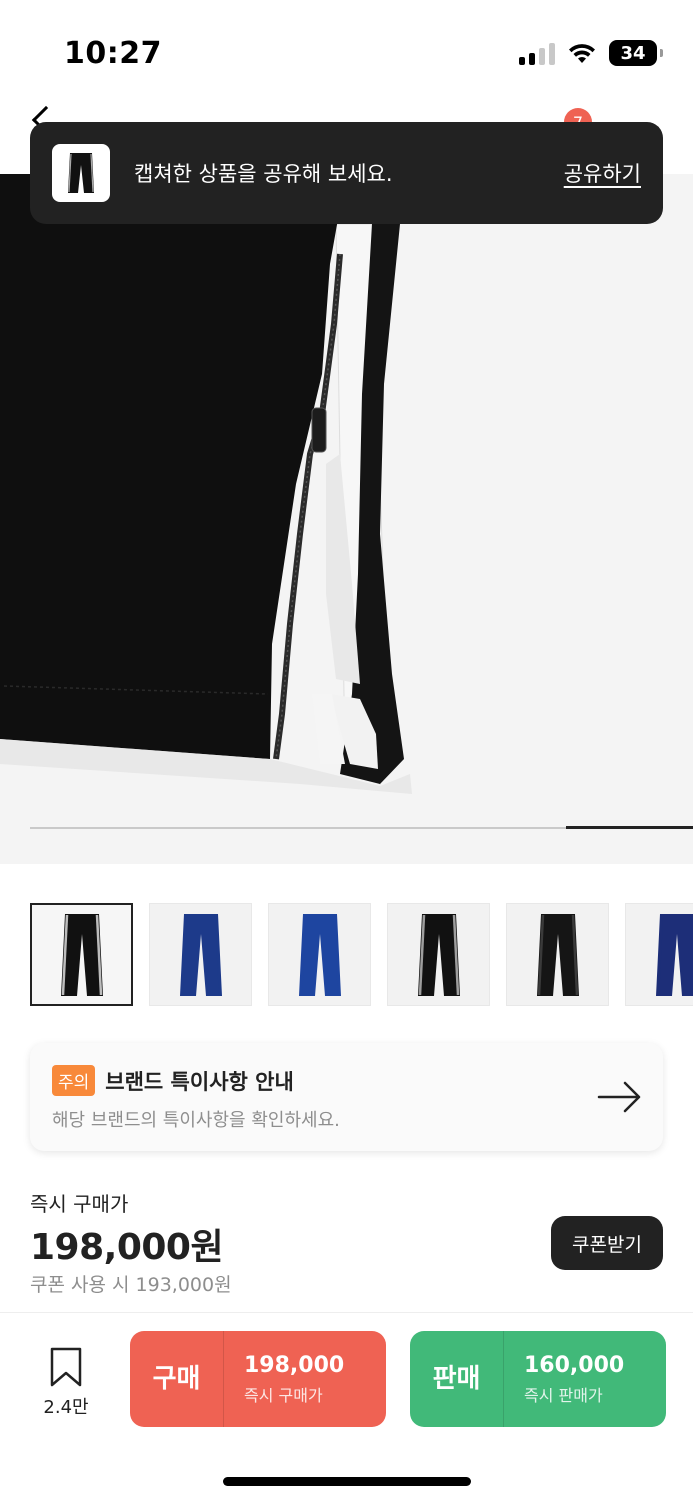 Image resolution: width=693 pixels, height=1500 pixels. I want to click on price-value: 198,000원, so click(127, 1247).